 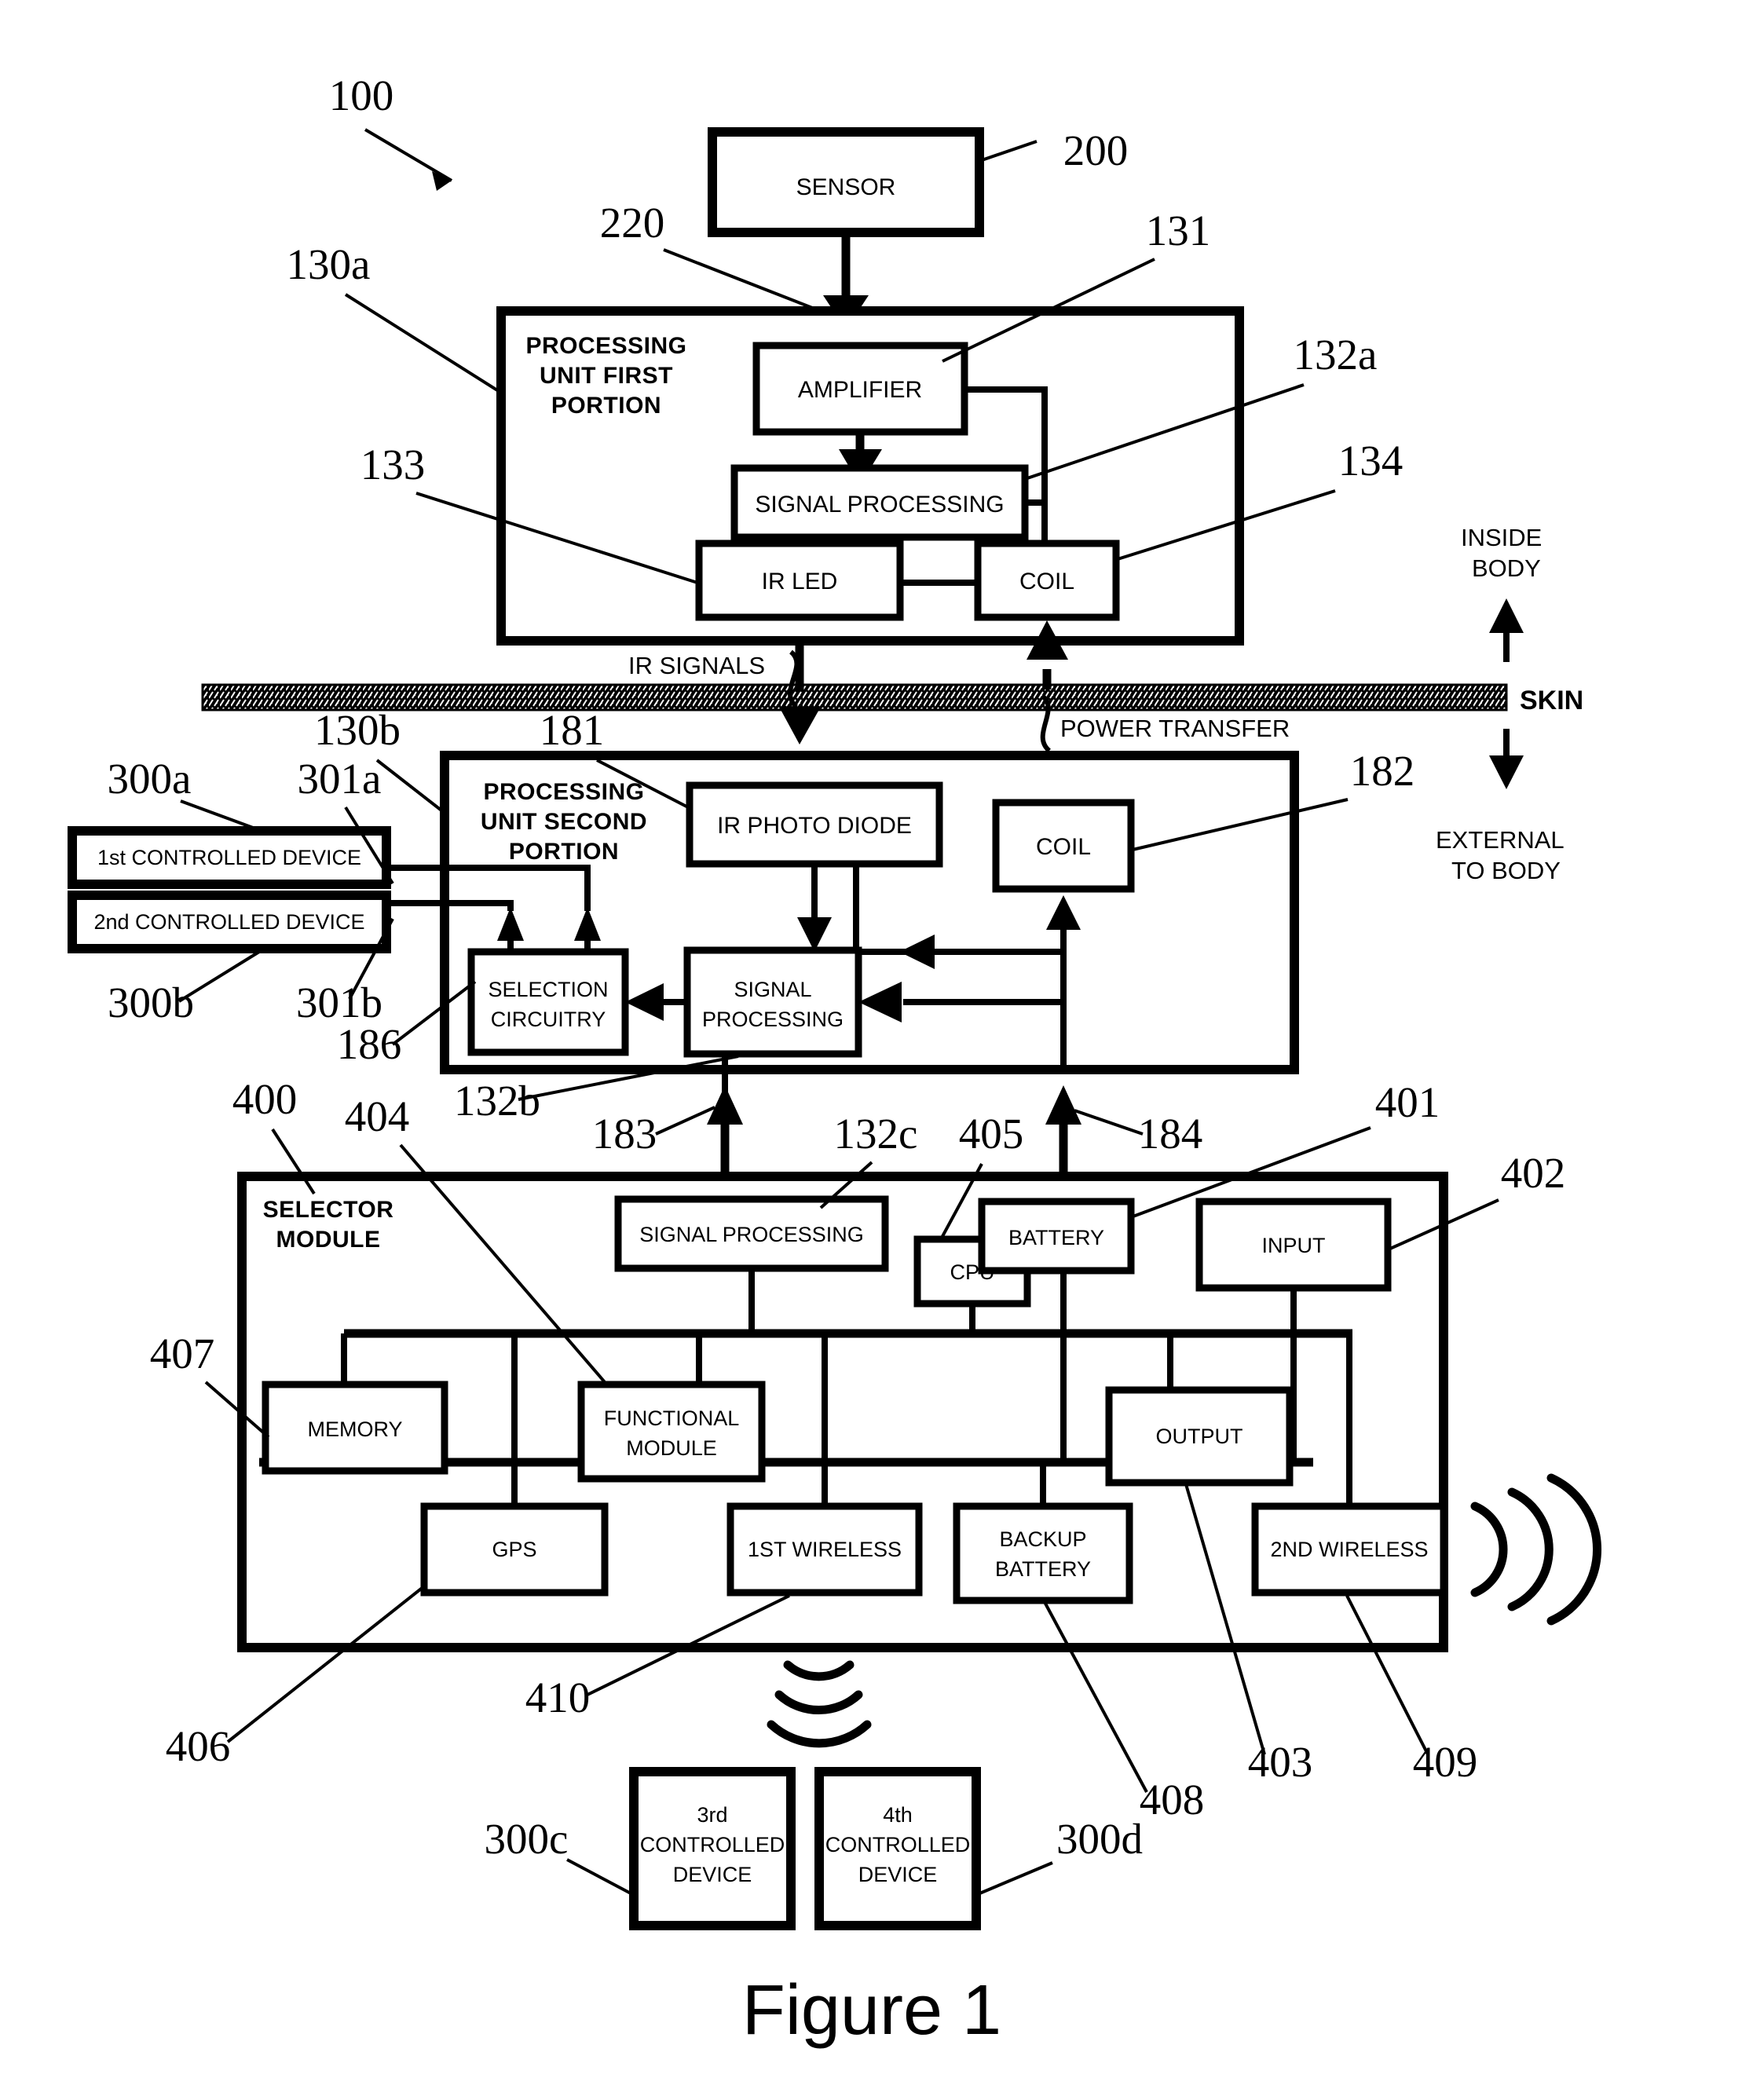 I want to click on leader-300b, so click(x=219, y=976).